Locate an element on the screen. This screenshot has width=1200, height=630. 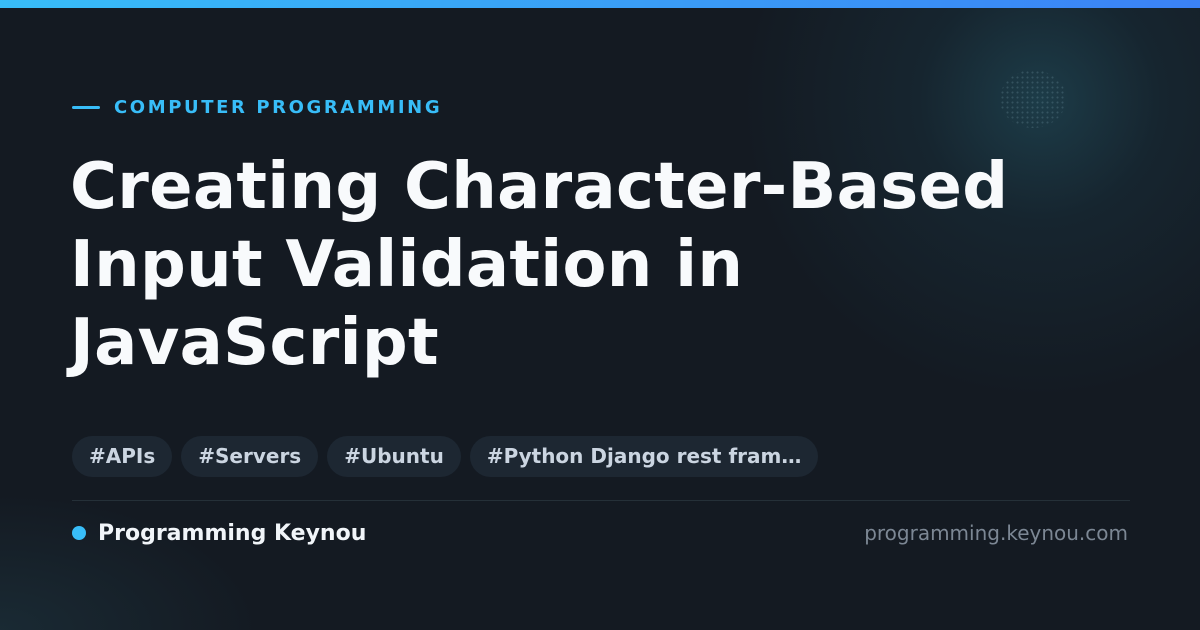
brand: Programming Keynou is located at coordinates (219, 533).